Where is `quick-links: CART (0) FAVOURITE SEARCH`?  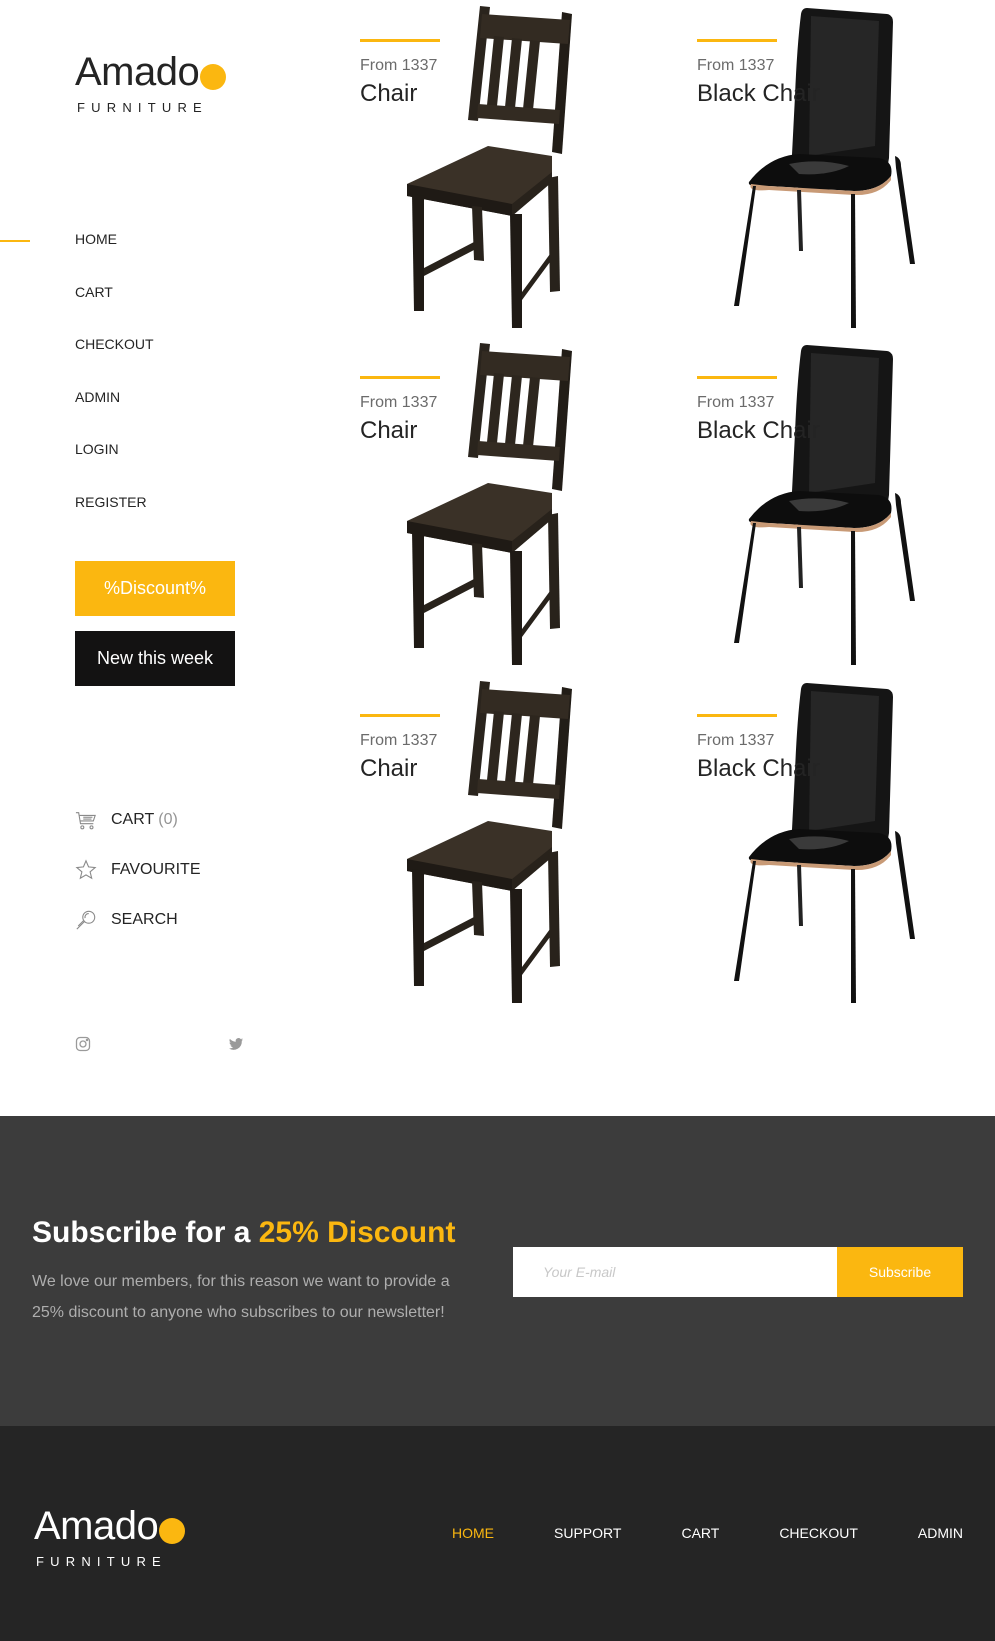 quick-links: CART (0) FAVOURITE SEARCH is located at coordinates (138, 870).